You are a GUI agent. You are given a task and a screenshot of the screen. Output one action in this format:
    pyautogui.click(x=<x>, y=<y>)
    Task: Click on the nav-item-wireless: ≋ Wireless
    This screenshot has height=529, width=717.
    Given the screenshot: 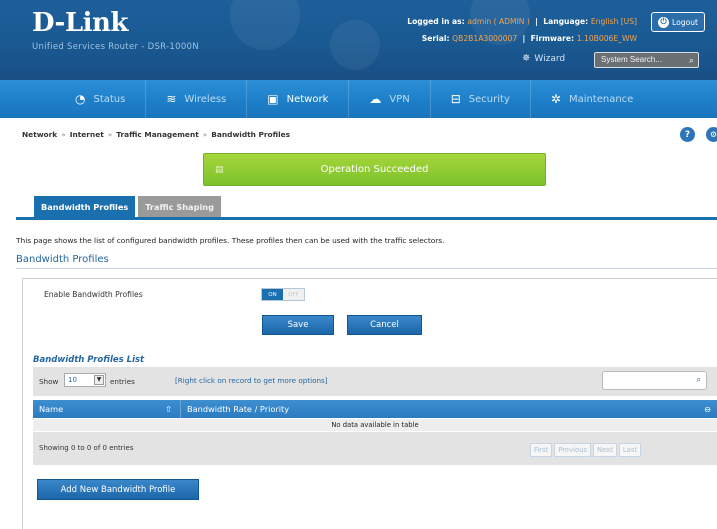 What is the action you would take?
    pyautogui.click(x=197, y=99)
    